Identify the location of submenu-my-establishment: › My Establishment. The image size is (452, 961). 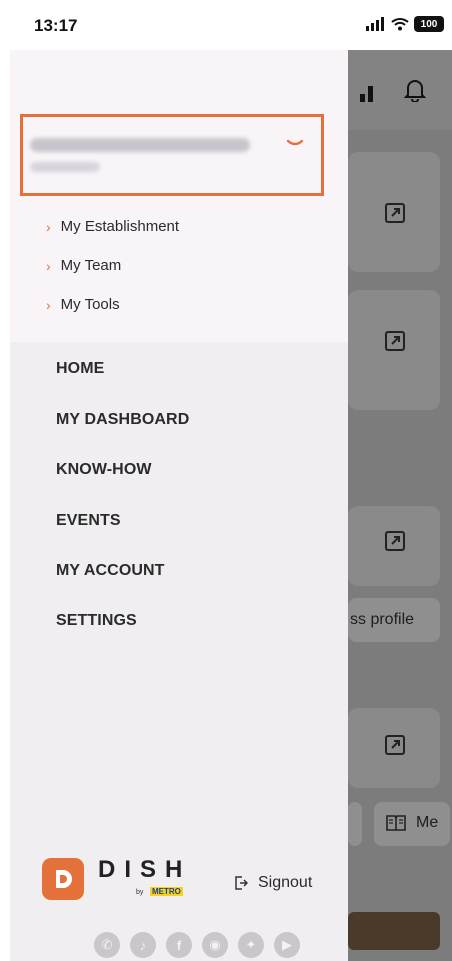
(112, 226).